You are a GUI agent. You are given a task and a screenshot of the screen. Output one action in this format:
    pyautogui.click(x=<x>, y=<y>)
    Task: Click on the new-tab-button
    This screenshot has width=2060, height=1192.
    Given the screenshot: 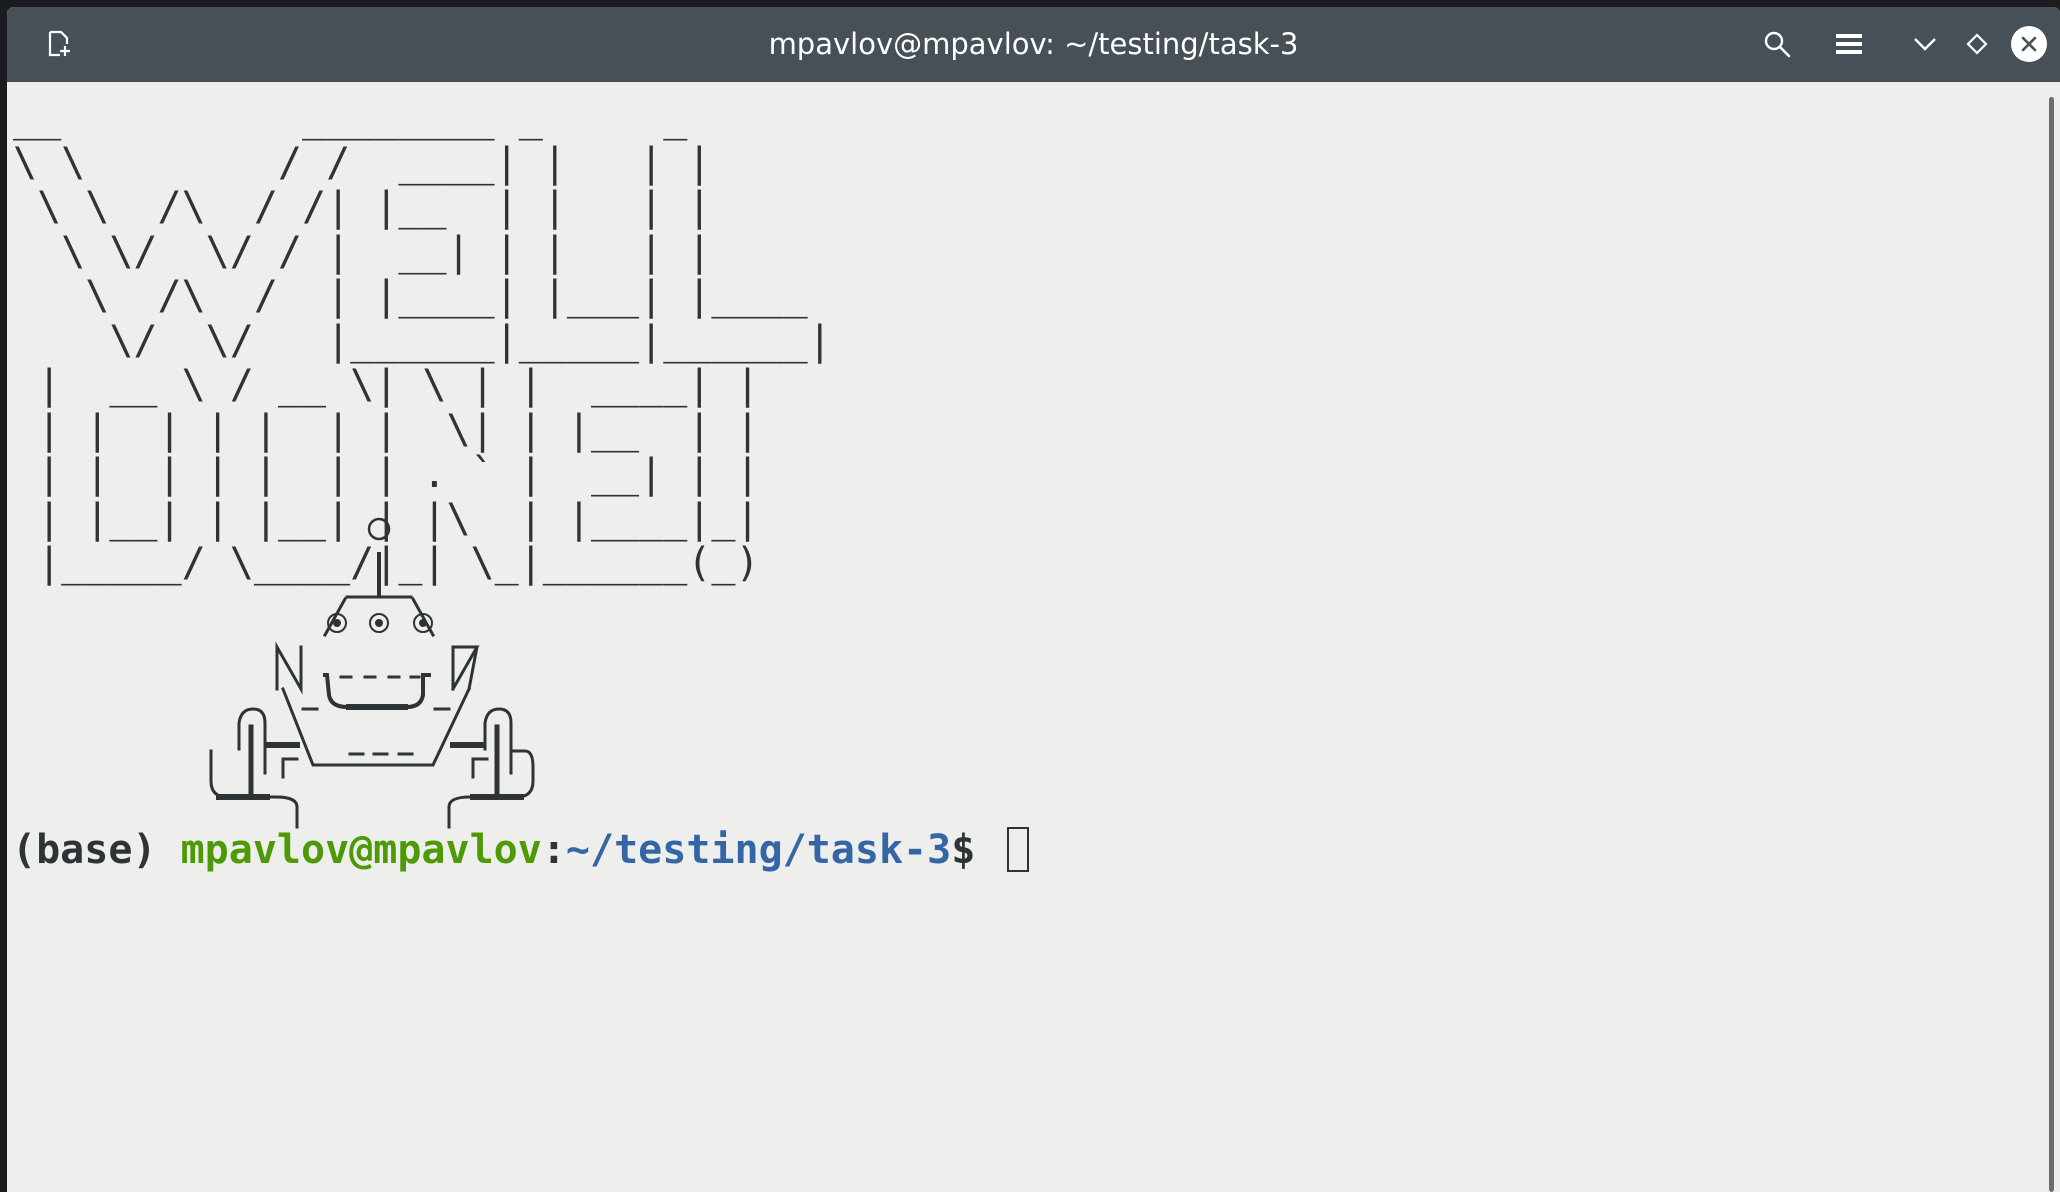 What is the action you would take?
    pyautogui.click(x=60, y=44)
    